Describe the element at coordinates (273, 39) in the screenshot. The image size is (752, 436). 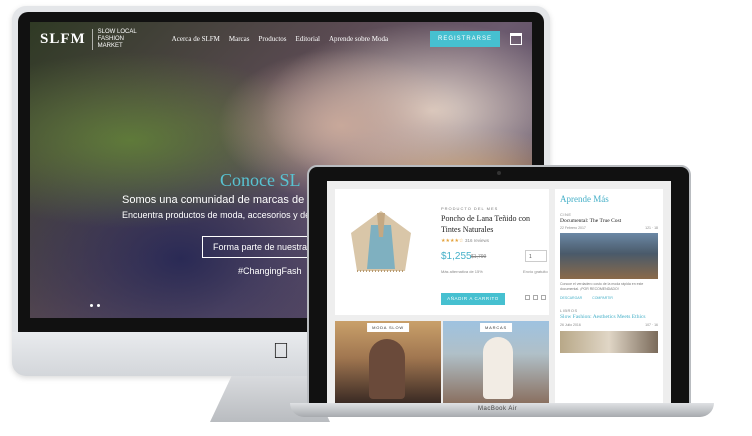
I see `nav-item-productos: Productos` at that location.